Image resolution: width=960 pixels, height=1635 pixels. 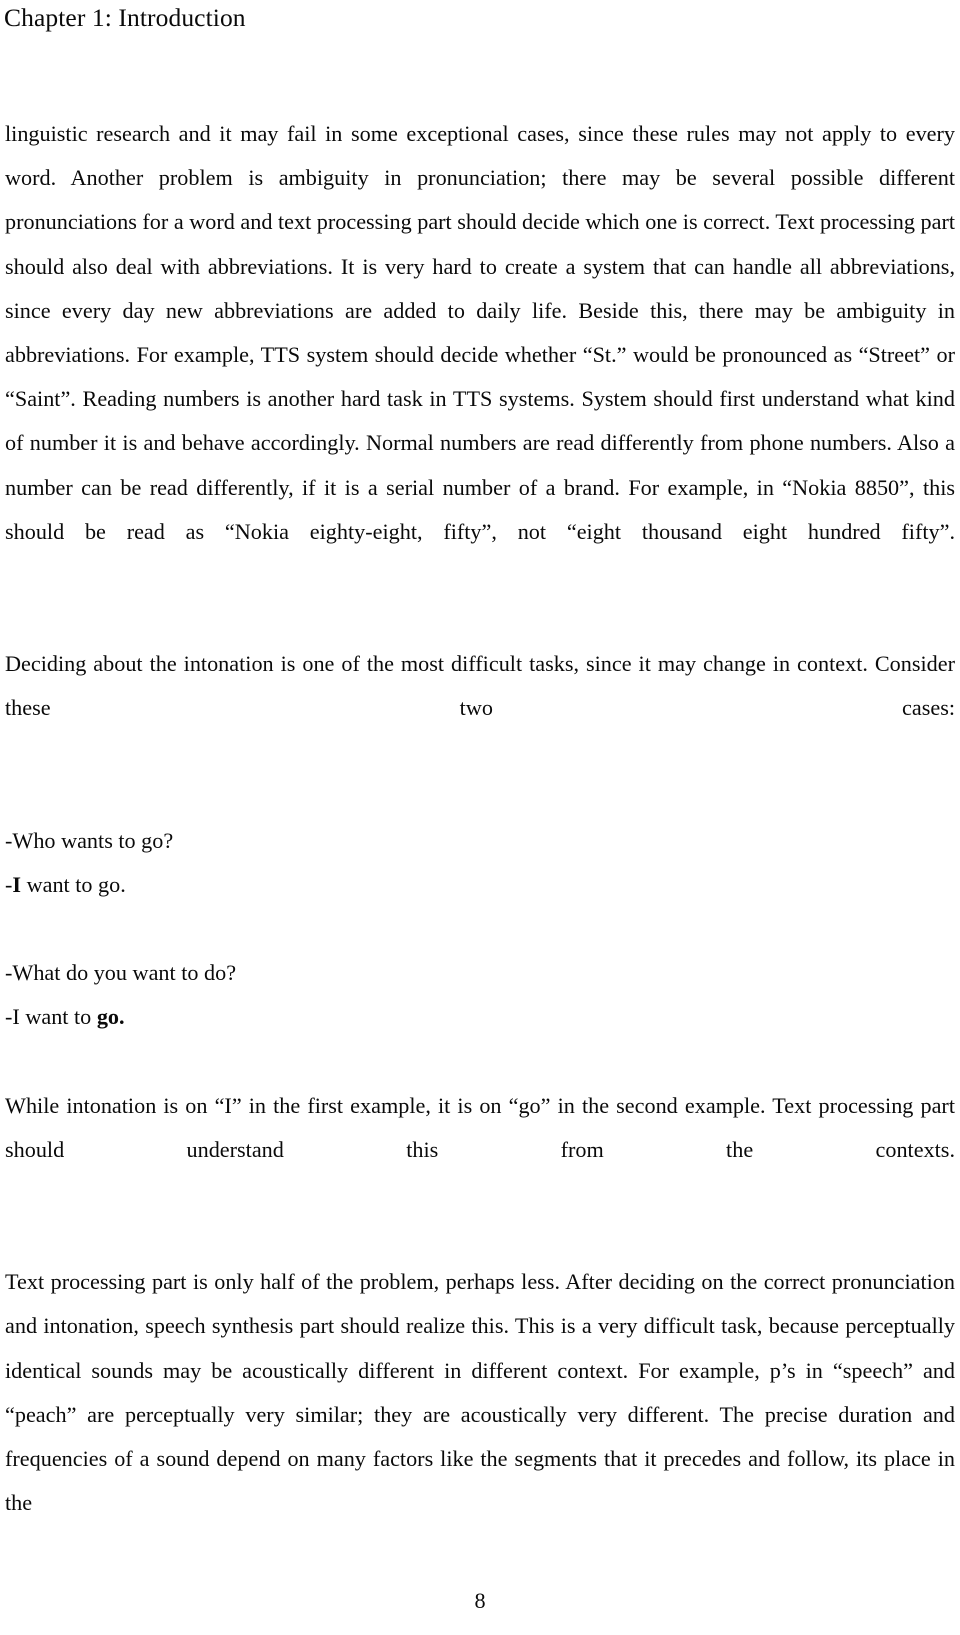 I want to click on page-number: 8, so click(x=480, y=1600).